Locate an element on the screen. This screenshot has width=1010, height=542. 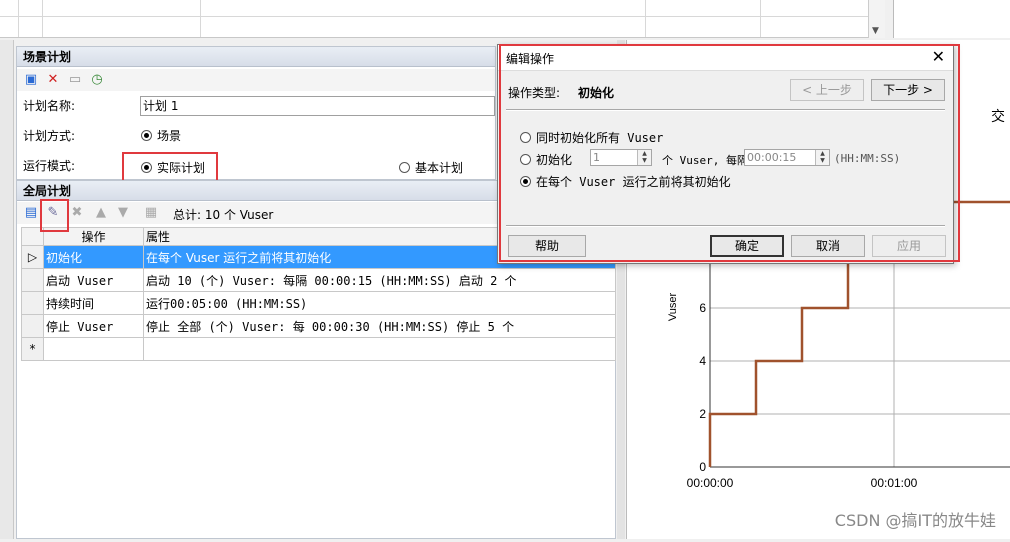
table-cell-action is located at coordinates (93, 349).